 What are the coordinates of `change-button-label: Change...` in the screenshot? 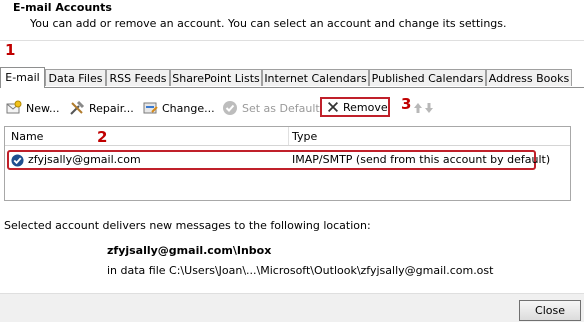 It's located at (188, 108).